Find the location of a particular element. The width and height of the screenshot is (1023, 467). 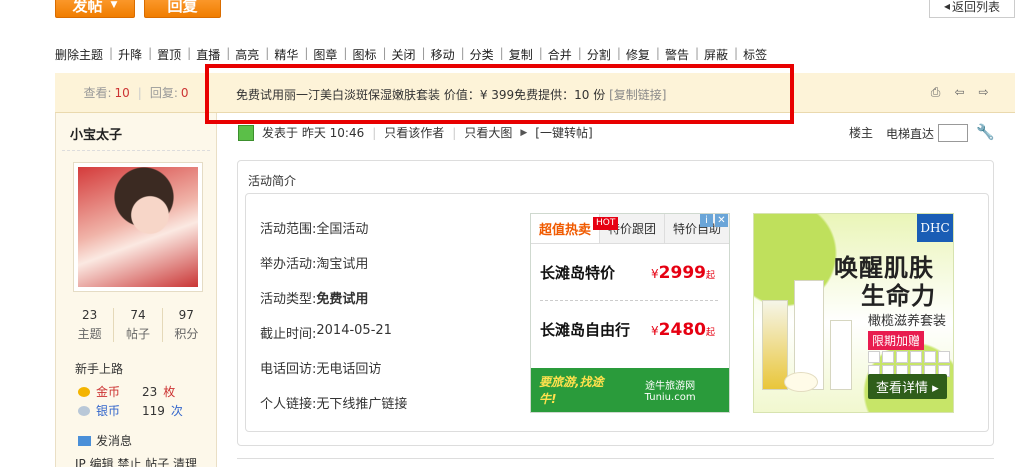

author-stats: 23 主题 74 帖子 97 积分 is located at coordinates (138, 325).